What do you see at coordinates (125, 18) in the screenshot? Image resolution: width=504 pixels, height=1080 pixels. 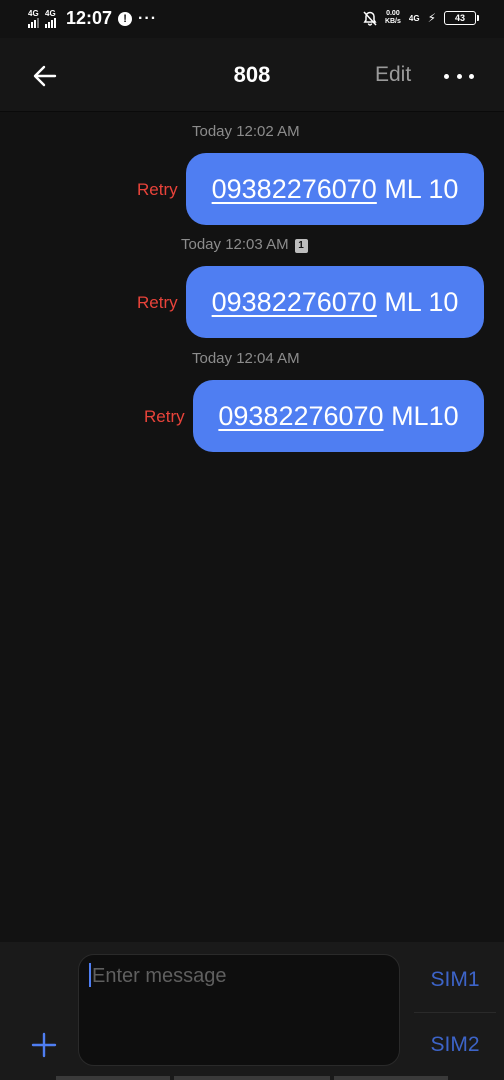 I see `alert-circle-icon: !` at bounding box center [125, 18].